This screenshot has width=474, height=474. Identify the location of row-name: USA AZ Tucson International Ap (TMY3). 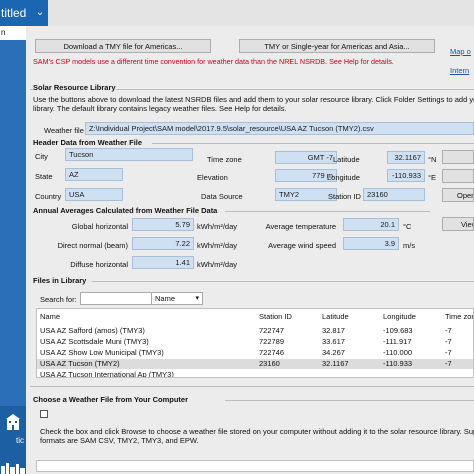
(107, 374).